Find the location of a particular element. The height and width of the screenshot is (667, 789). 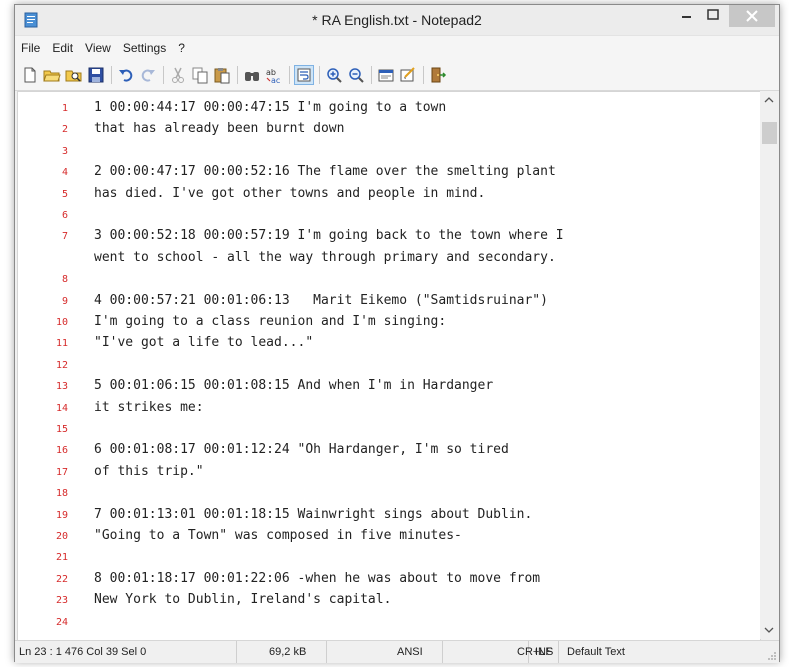

find-icon is located at coordinates (252, 75).